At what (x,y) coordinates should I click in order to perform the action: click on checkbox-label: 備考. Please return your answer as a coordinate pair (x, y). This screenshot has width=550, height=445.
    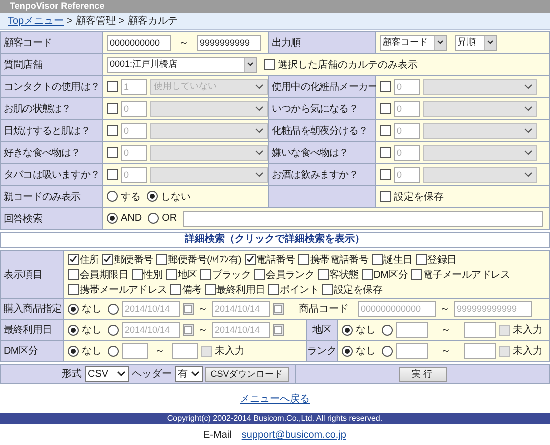
    Looking at the image, I should click on (192, 290).